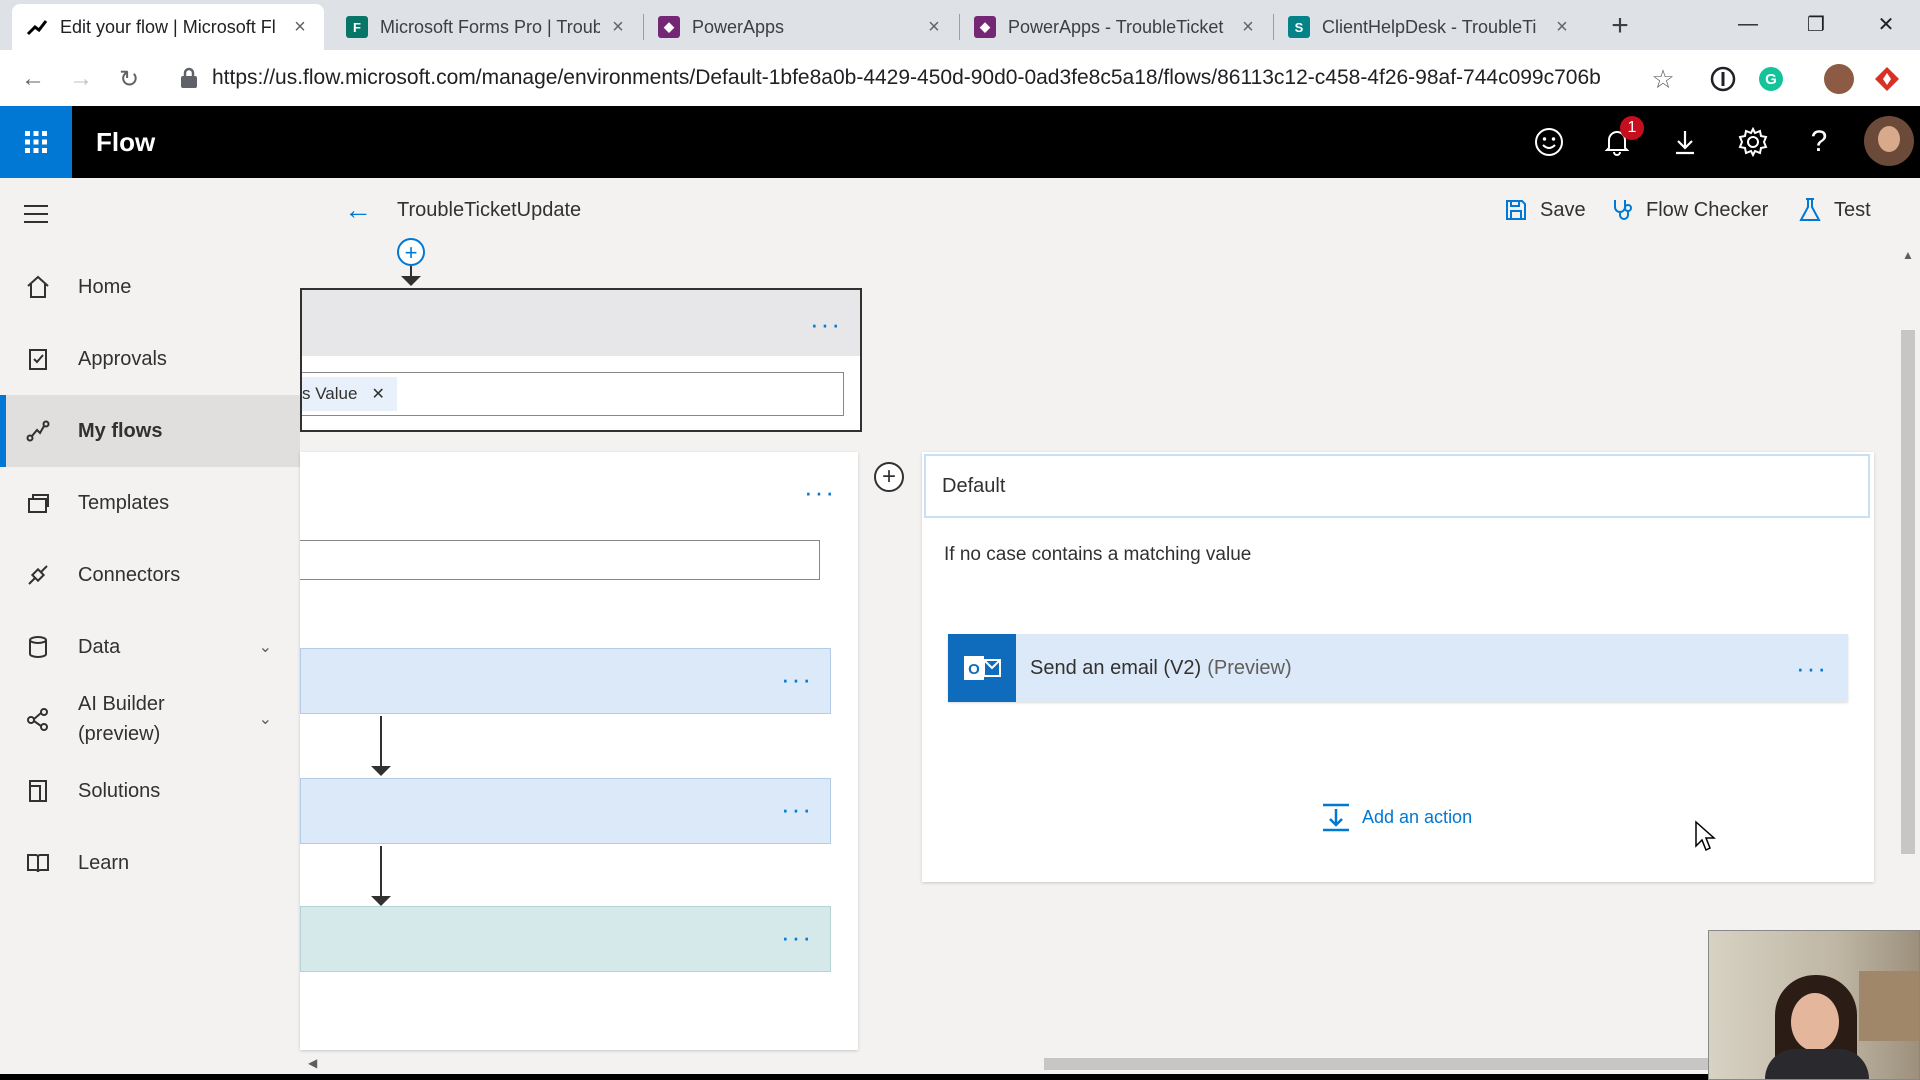  Describe the element at coordinates (121, 719) in the screenshot. I see `sidebar-item-label: AI Builder (preview)` at that location.